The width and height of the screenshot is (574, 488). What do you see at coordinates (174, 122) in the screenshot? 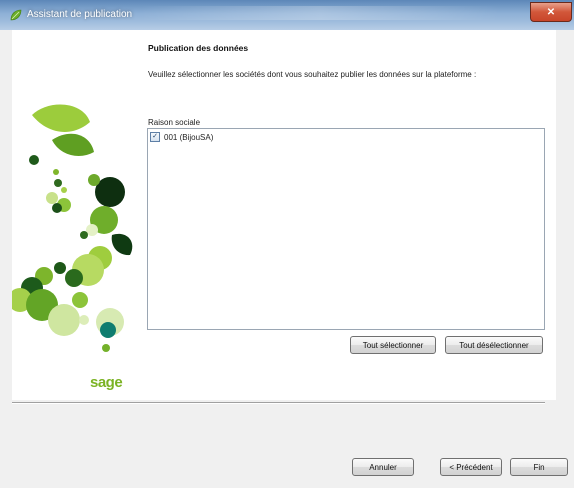
I see `company-list-label: Raison sociale` at bounding box center [174, 122].